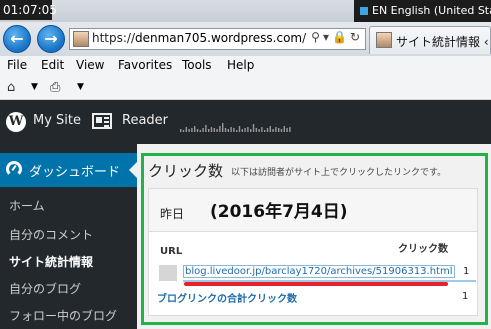 The image size is (491, 329). Describe the element at coordinates (364, 11) in the screenshot. I see `language-icon` at that location.